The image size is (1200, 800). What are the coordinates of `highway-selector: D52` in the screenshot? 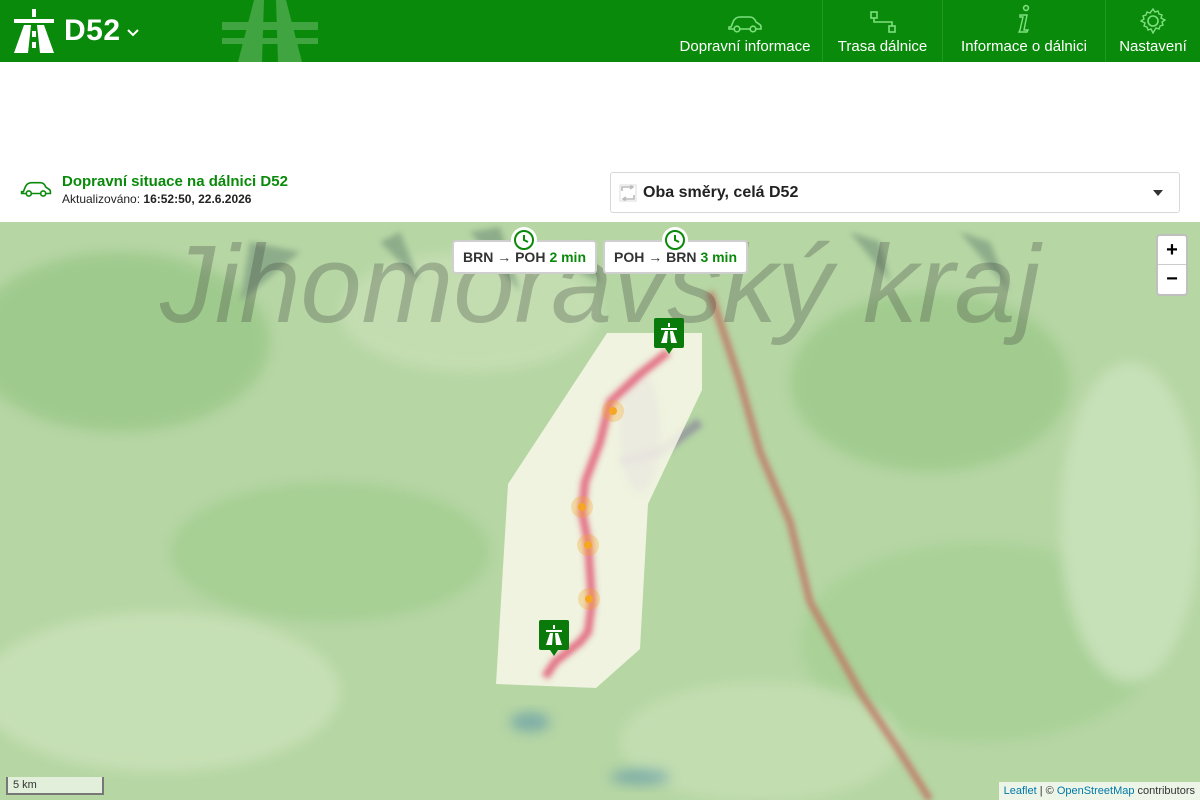 It's located at (76, 31).